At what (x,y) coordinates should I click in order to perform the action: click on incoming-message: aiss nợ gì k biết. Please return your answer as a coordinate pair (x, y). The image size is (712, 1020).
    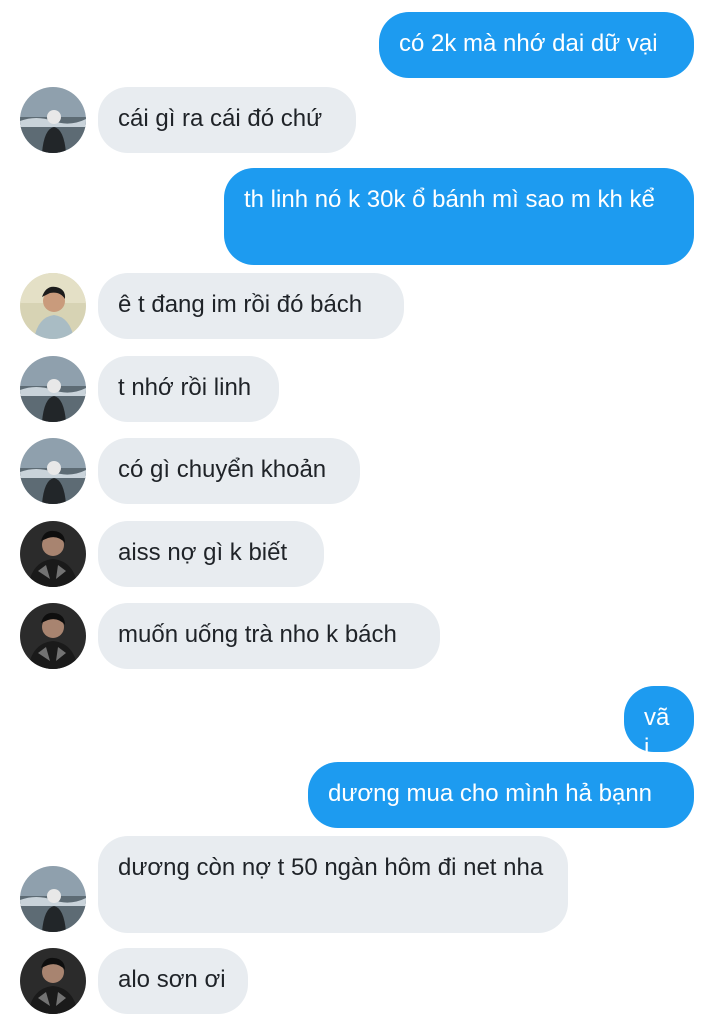
    Looking at the image, I should click on (211, 554).